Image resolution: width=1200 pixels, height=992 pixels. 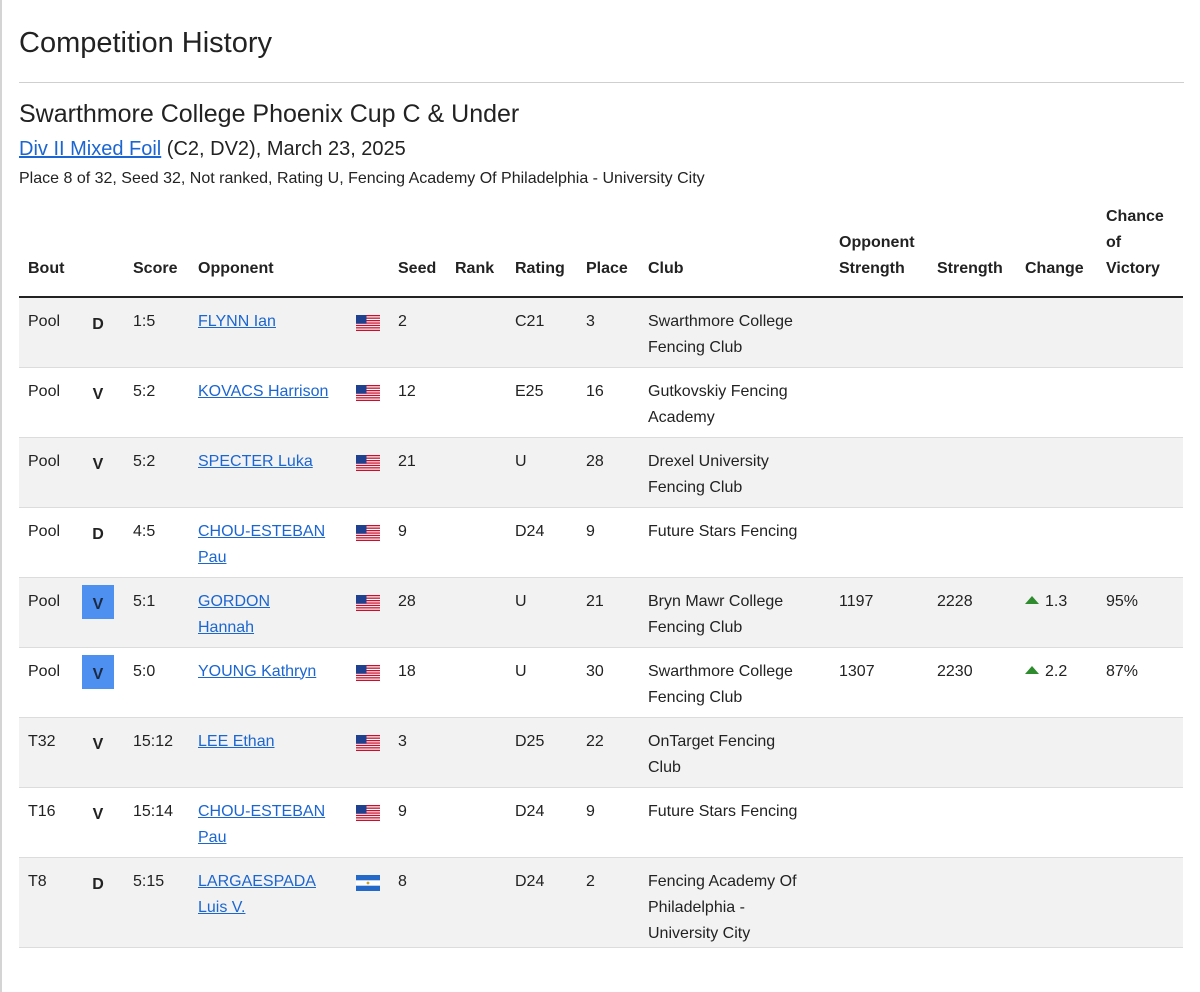 I want to click on arrow-up-icon, so click(x=1032, y=599).